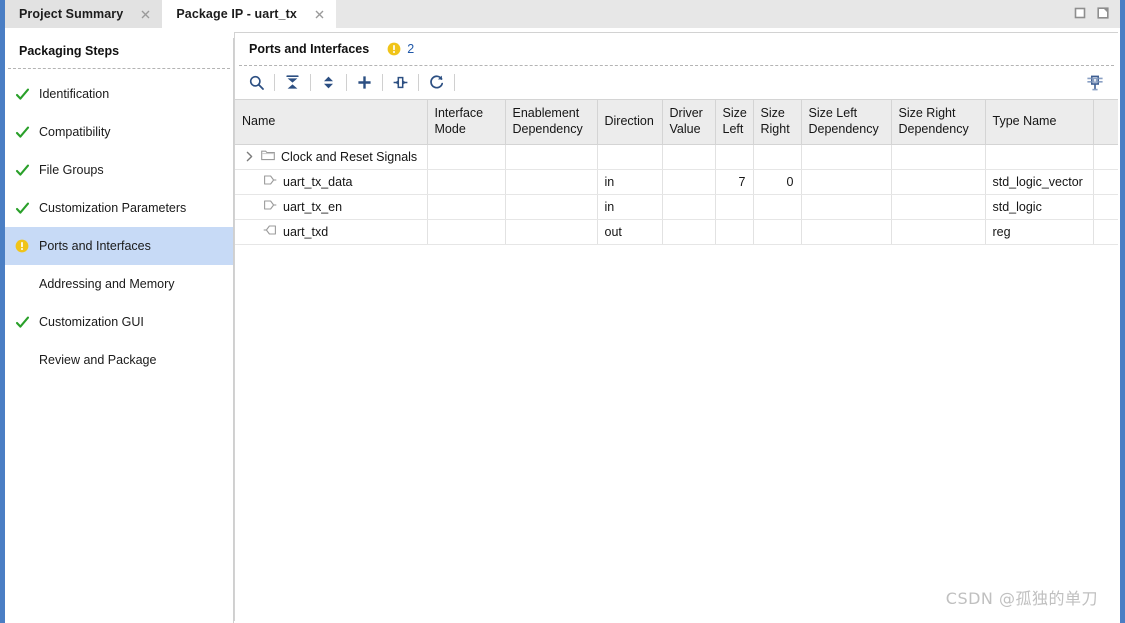  I want to click on column-header-type-name: Type Name, so click(1039, 122).